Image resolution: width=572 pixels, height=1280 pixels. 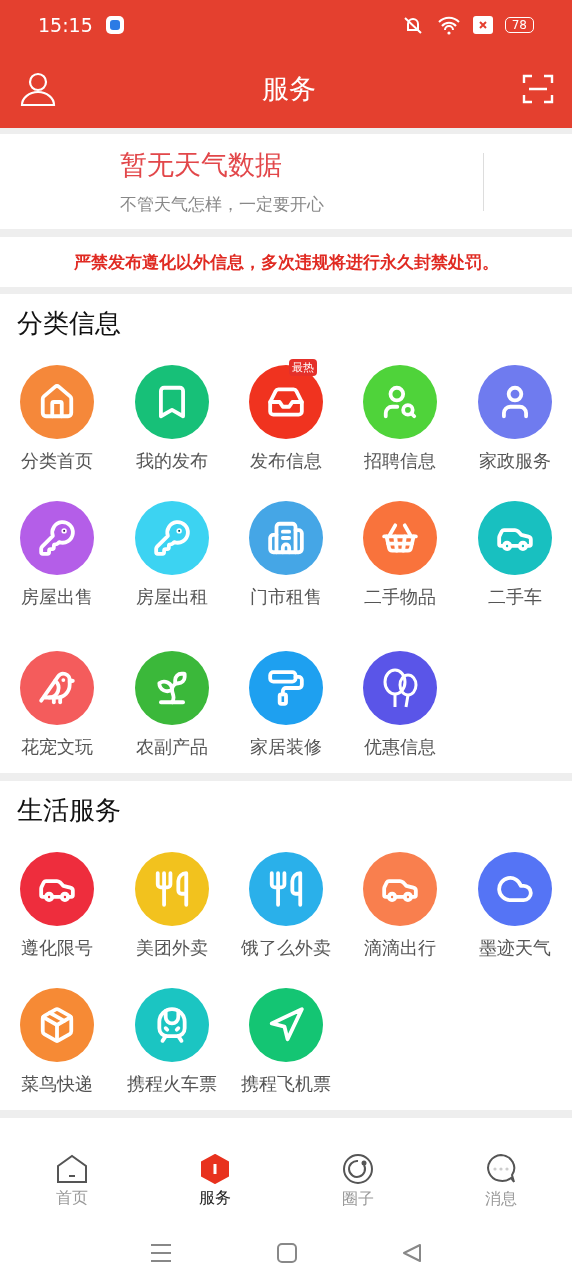 I want to click on service-label: 花宠文玩, so click(x=57, y=747).